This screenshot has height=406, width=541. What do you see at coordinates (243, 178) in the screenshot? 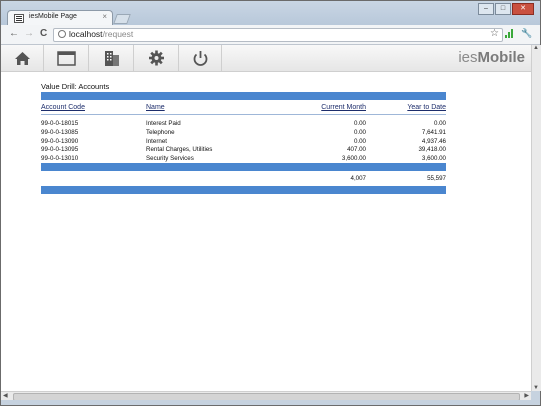
I see `totals-row: 4,007 55,597` at bounding box center [243, 178].